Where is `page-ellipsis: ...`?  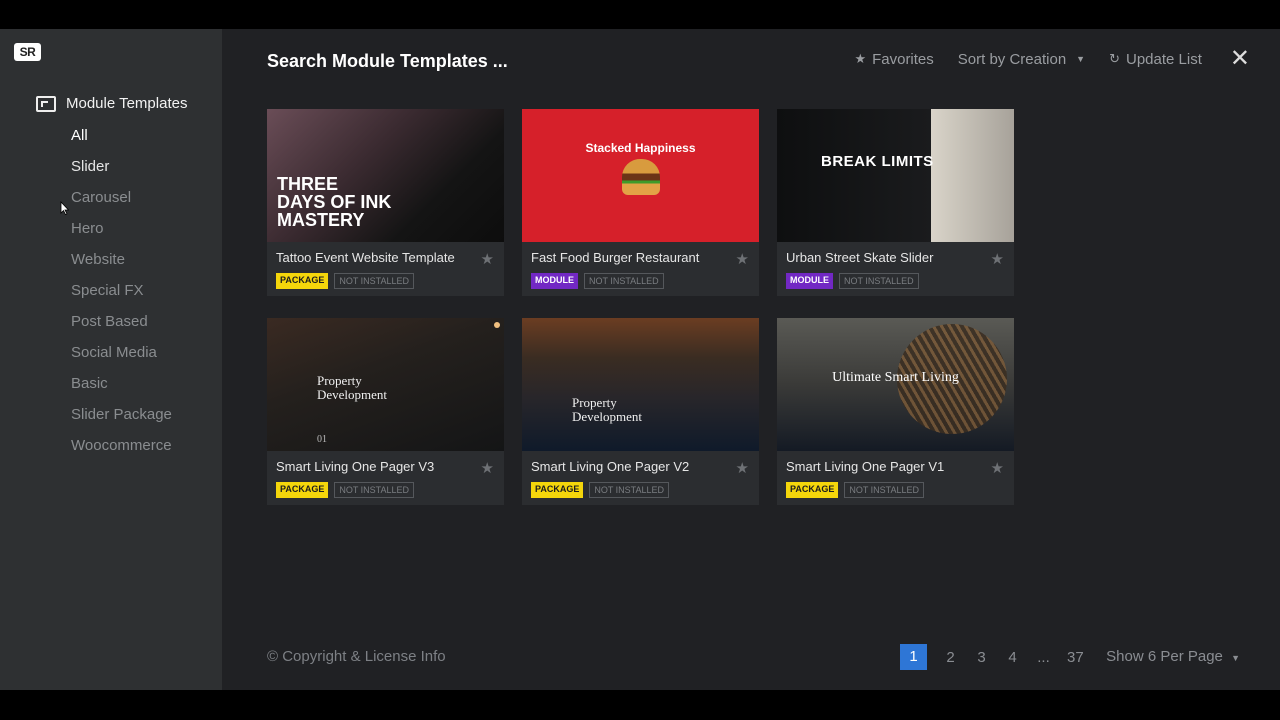
page-ellipsis: ... is located at coordinates (1043, 657).